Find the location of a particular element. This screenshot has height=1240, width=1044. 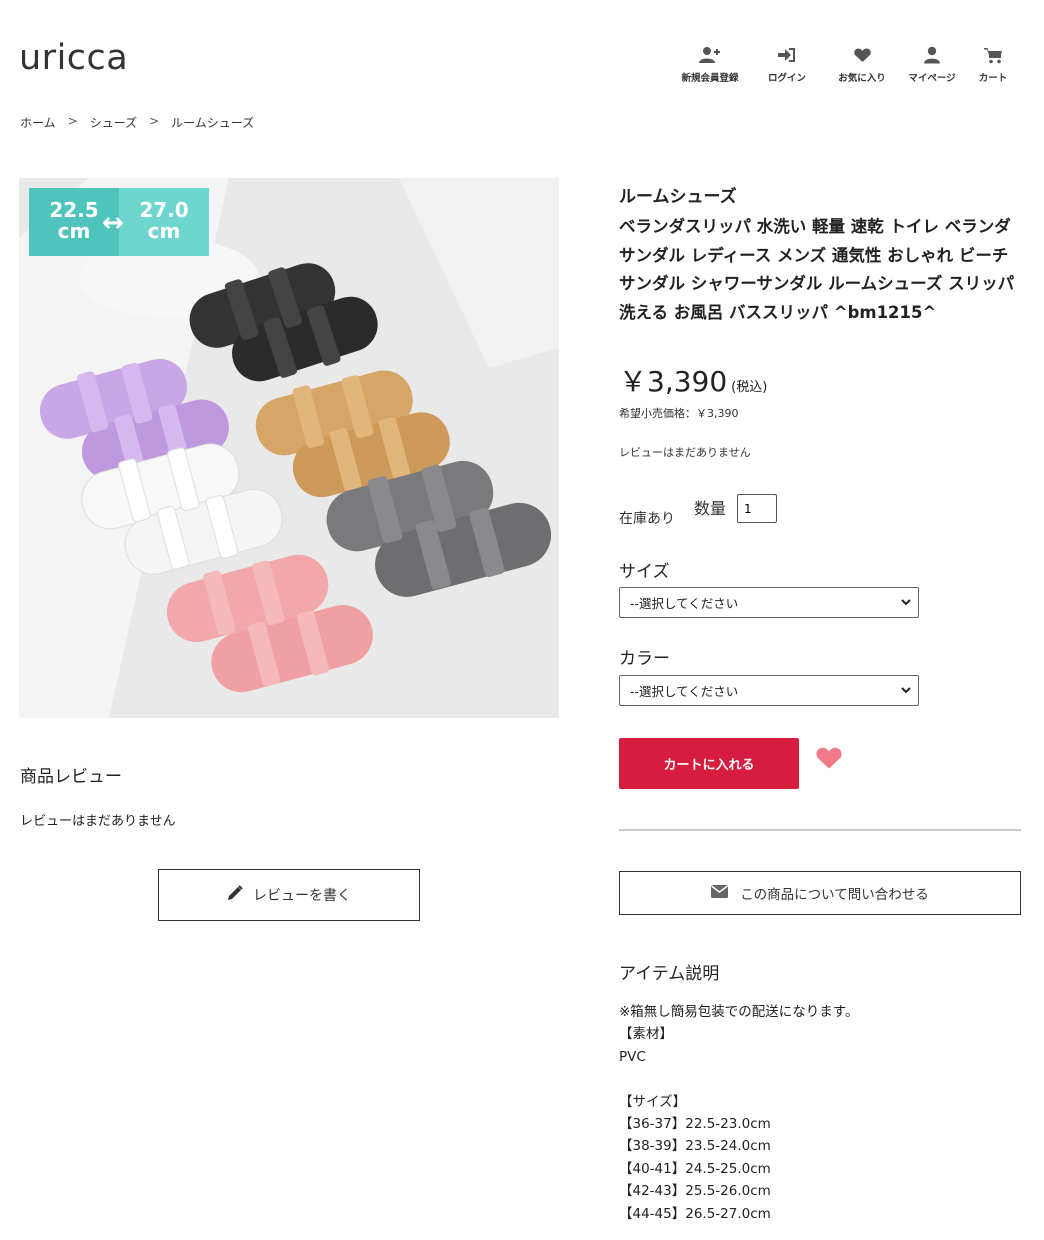

description-line: 【40-41】24.5-25.0cm is located at coordinates (695, 1168).